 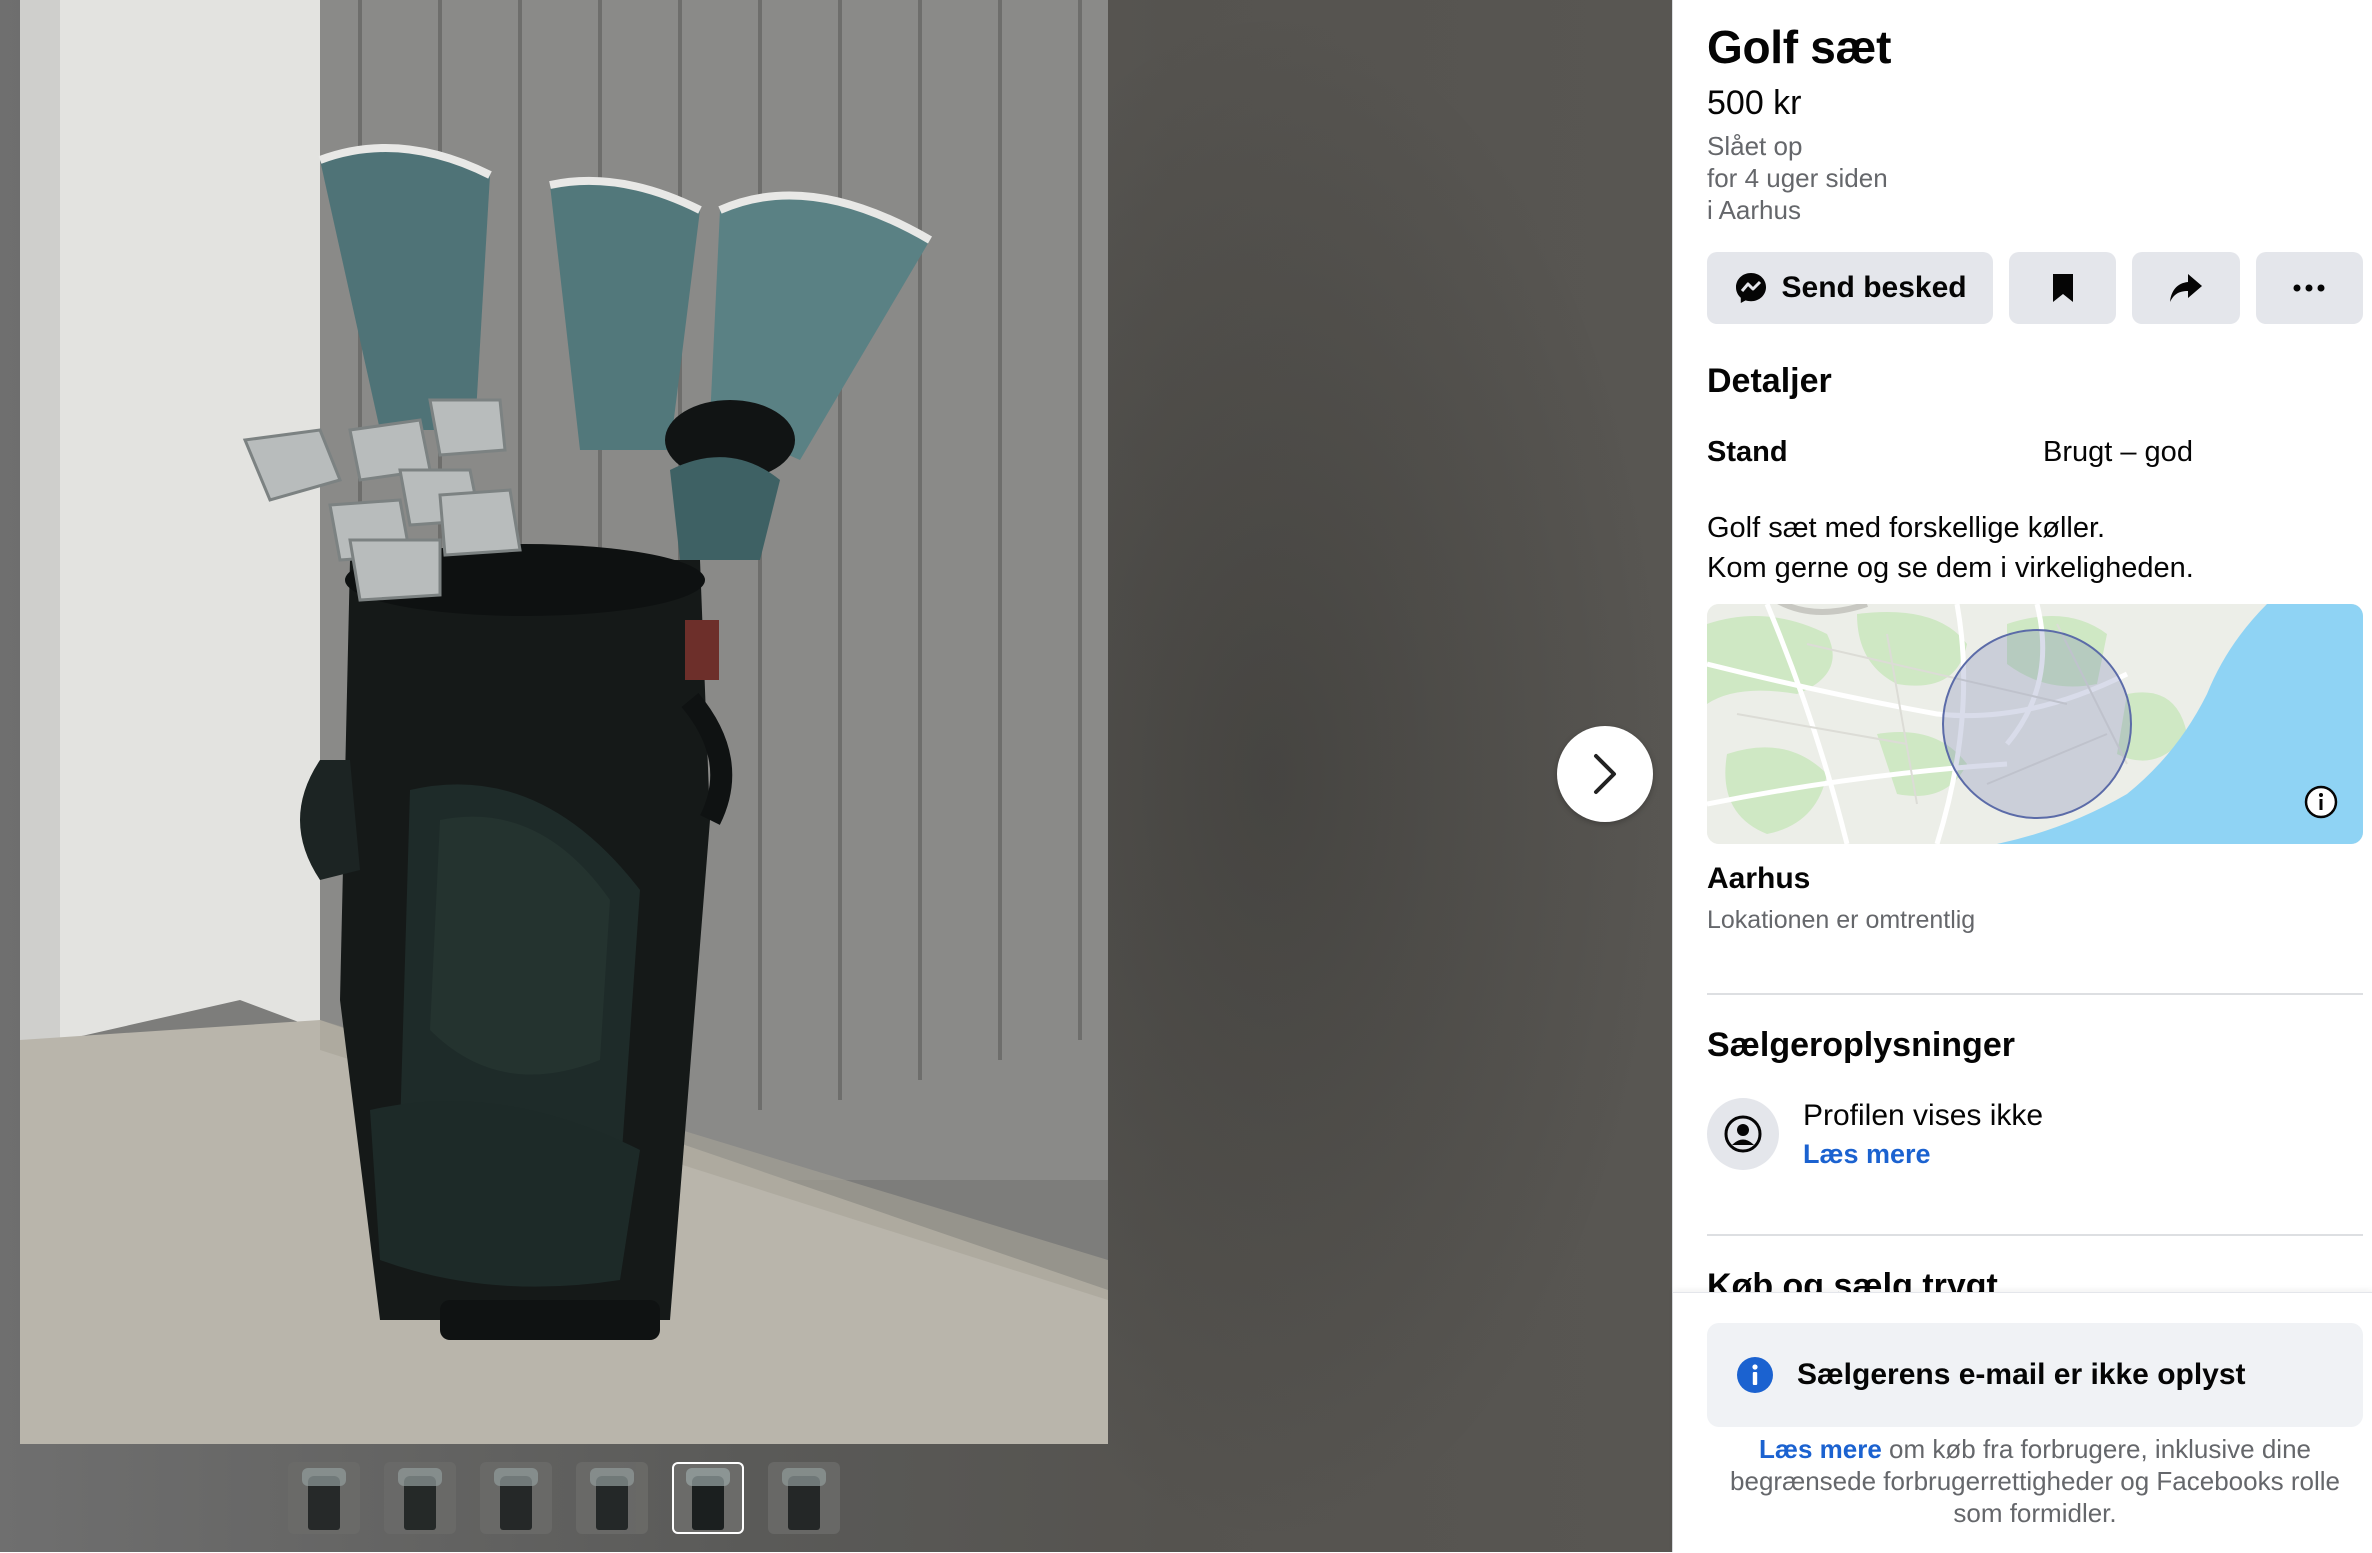 I want to click on next-image-button, so click(x=1605, y=774).